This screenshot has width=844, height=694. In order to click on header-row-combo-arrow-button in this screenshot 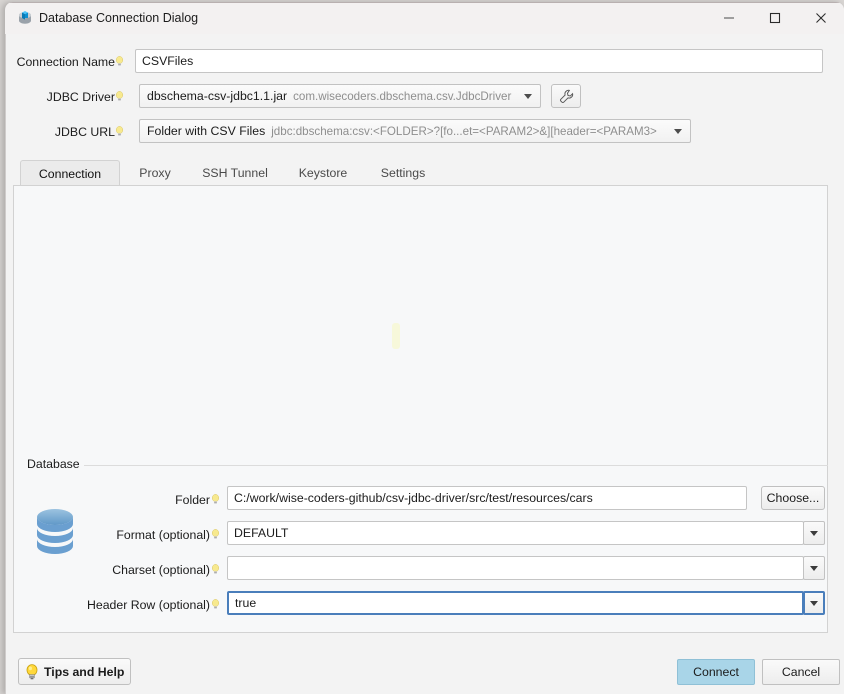, I will do `click(814, 603)`.